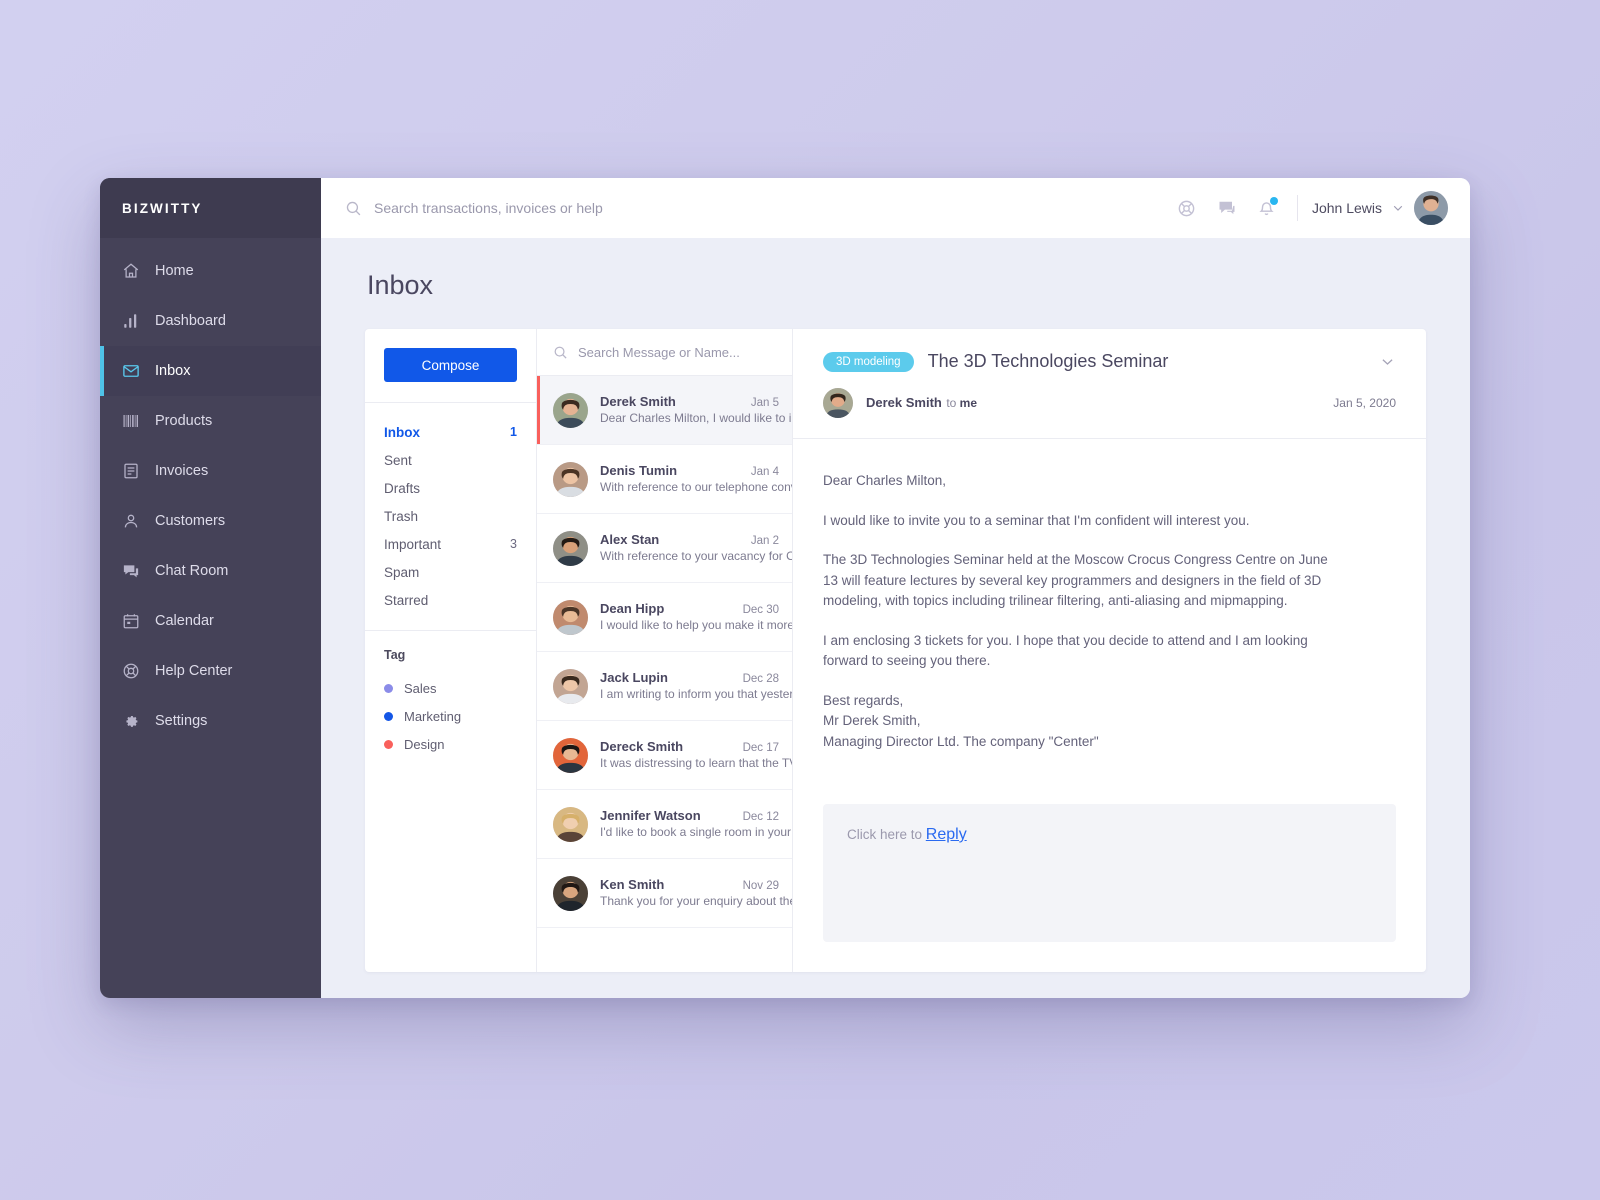 The width and height of the screenshot is (1600, 1200). I want to click on sender-avatar, so click(838, 403).